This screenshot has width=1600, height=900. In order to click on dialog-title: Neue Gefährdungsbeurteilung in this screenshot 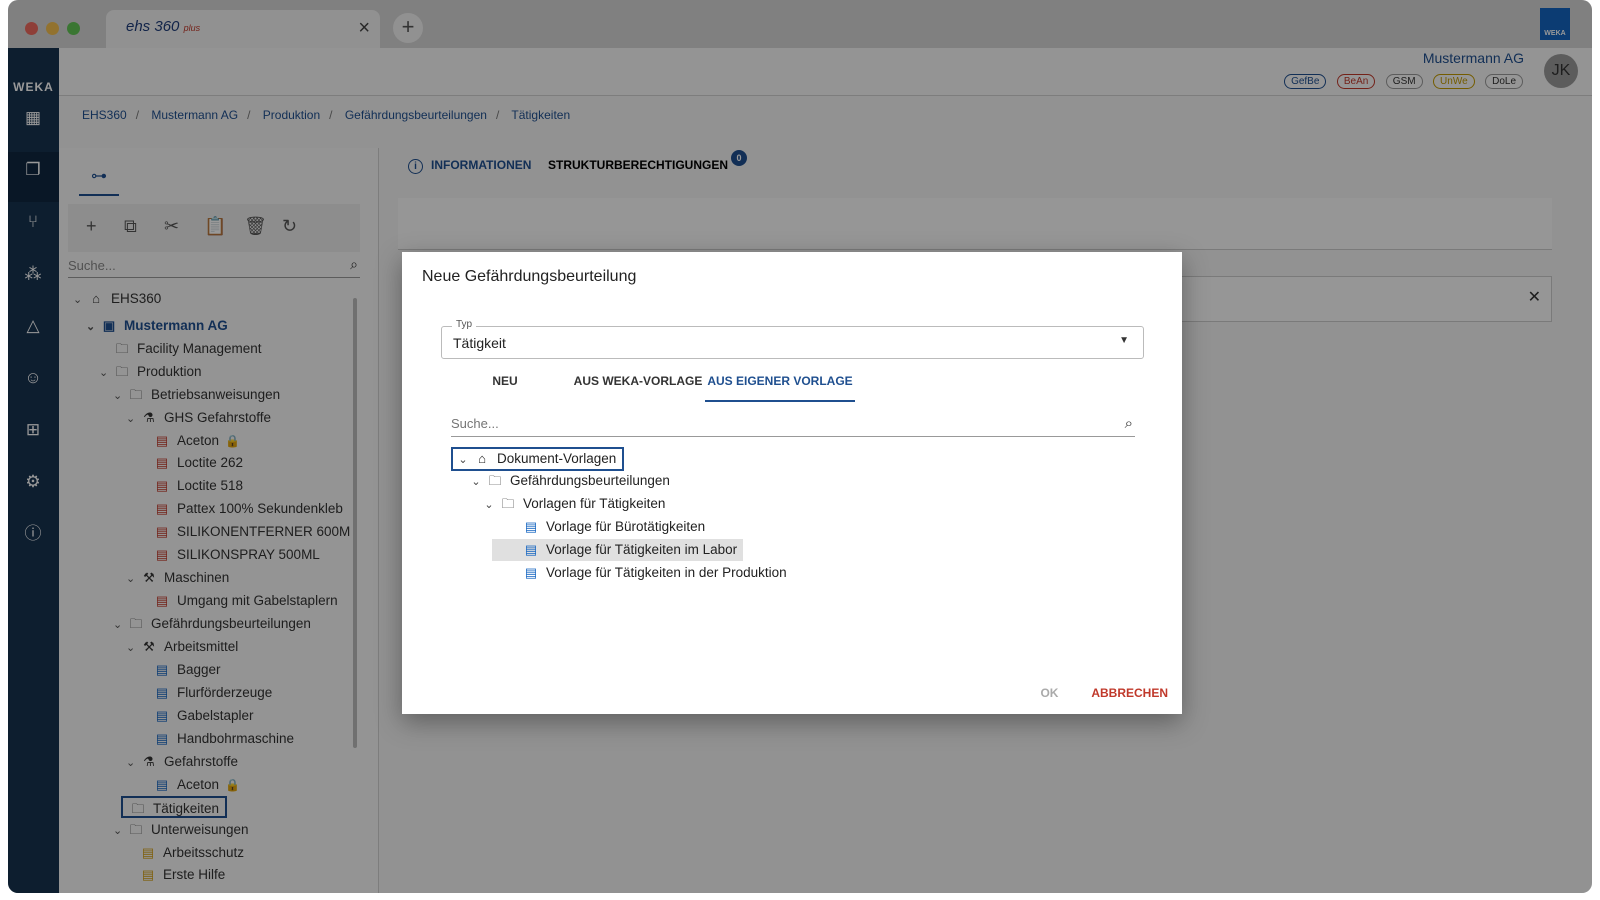, I will do `click(529, 276)`.